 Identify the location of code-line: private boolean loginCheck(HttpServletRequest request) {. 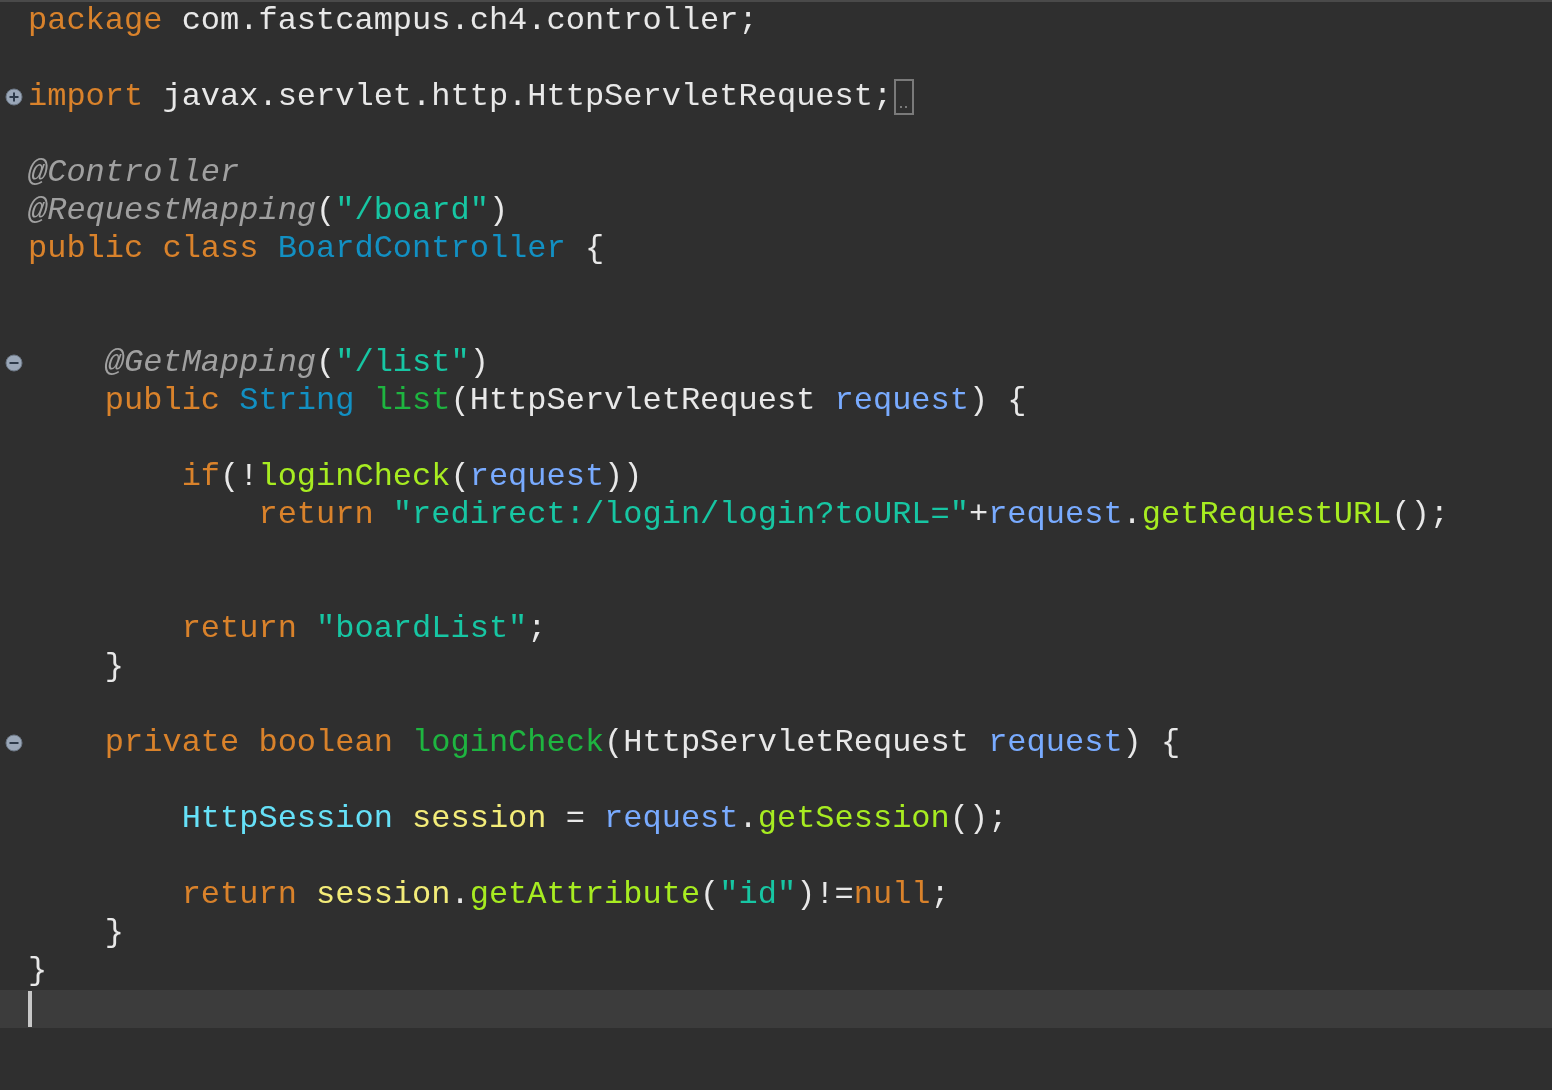
(642, 743).